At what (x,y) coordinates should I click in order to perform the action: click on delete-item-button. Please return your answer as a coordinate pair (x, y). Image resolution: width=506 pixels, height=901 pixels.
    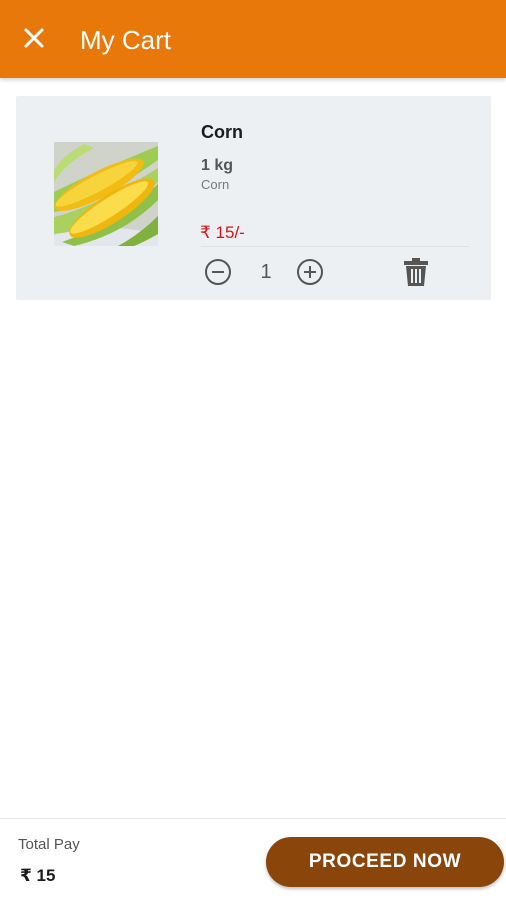
    Looking at the image, I should click on (416, 274).